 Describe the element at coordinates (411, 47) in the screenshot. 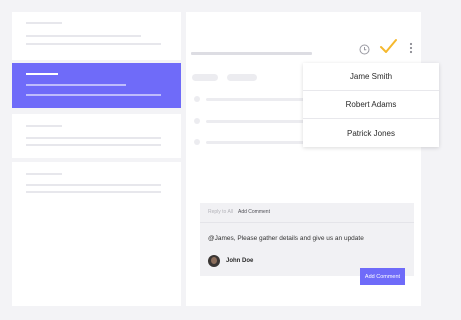

I see `more-vertical-icon` at that location.